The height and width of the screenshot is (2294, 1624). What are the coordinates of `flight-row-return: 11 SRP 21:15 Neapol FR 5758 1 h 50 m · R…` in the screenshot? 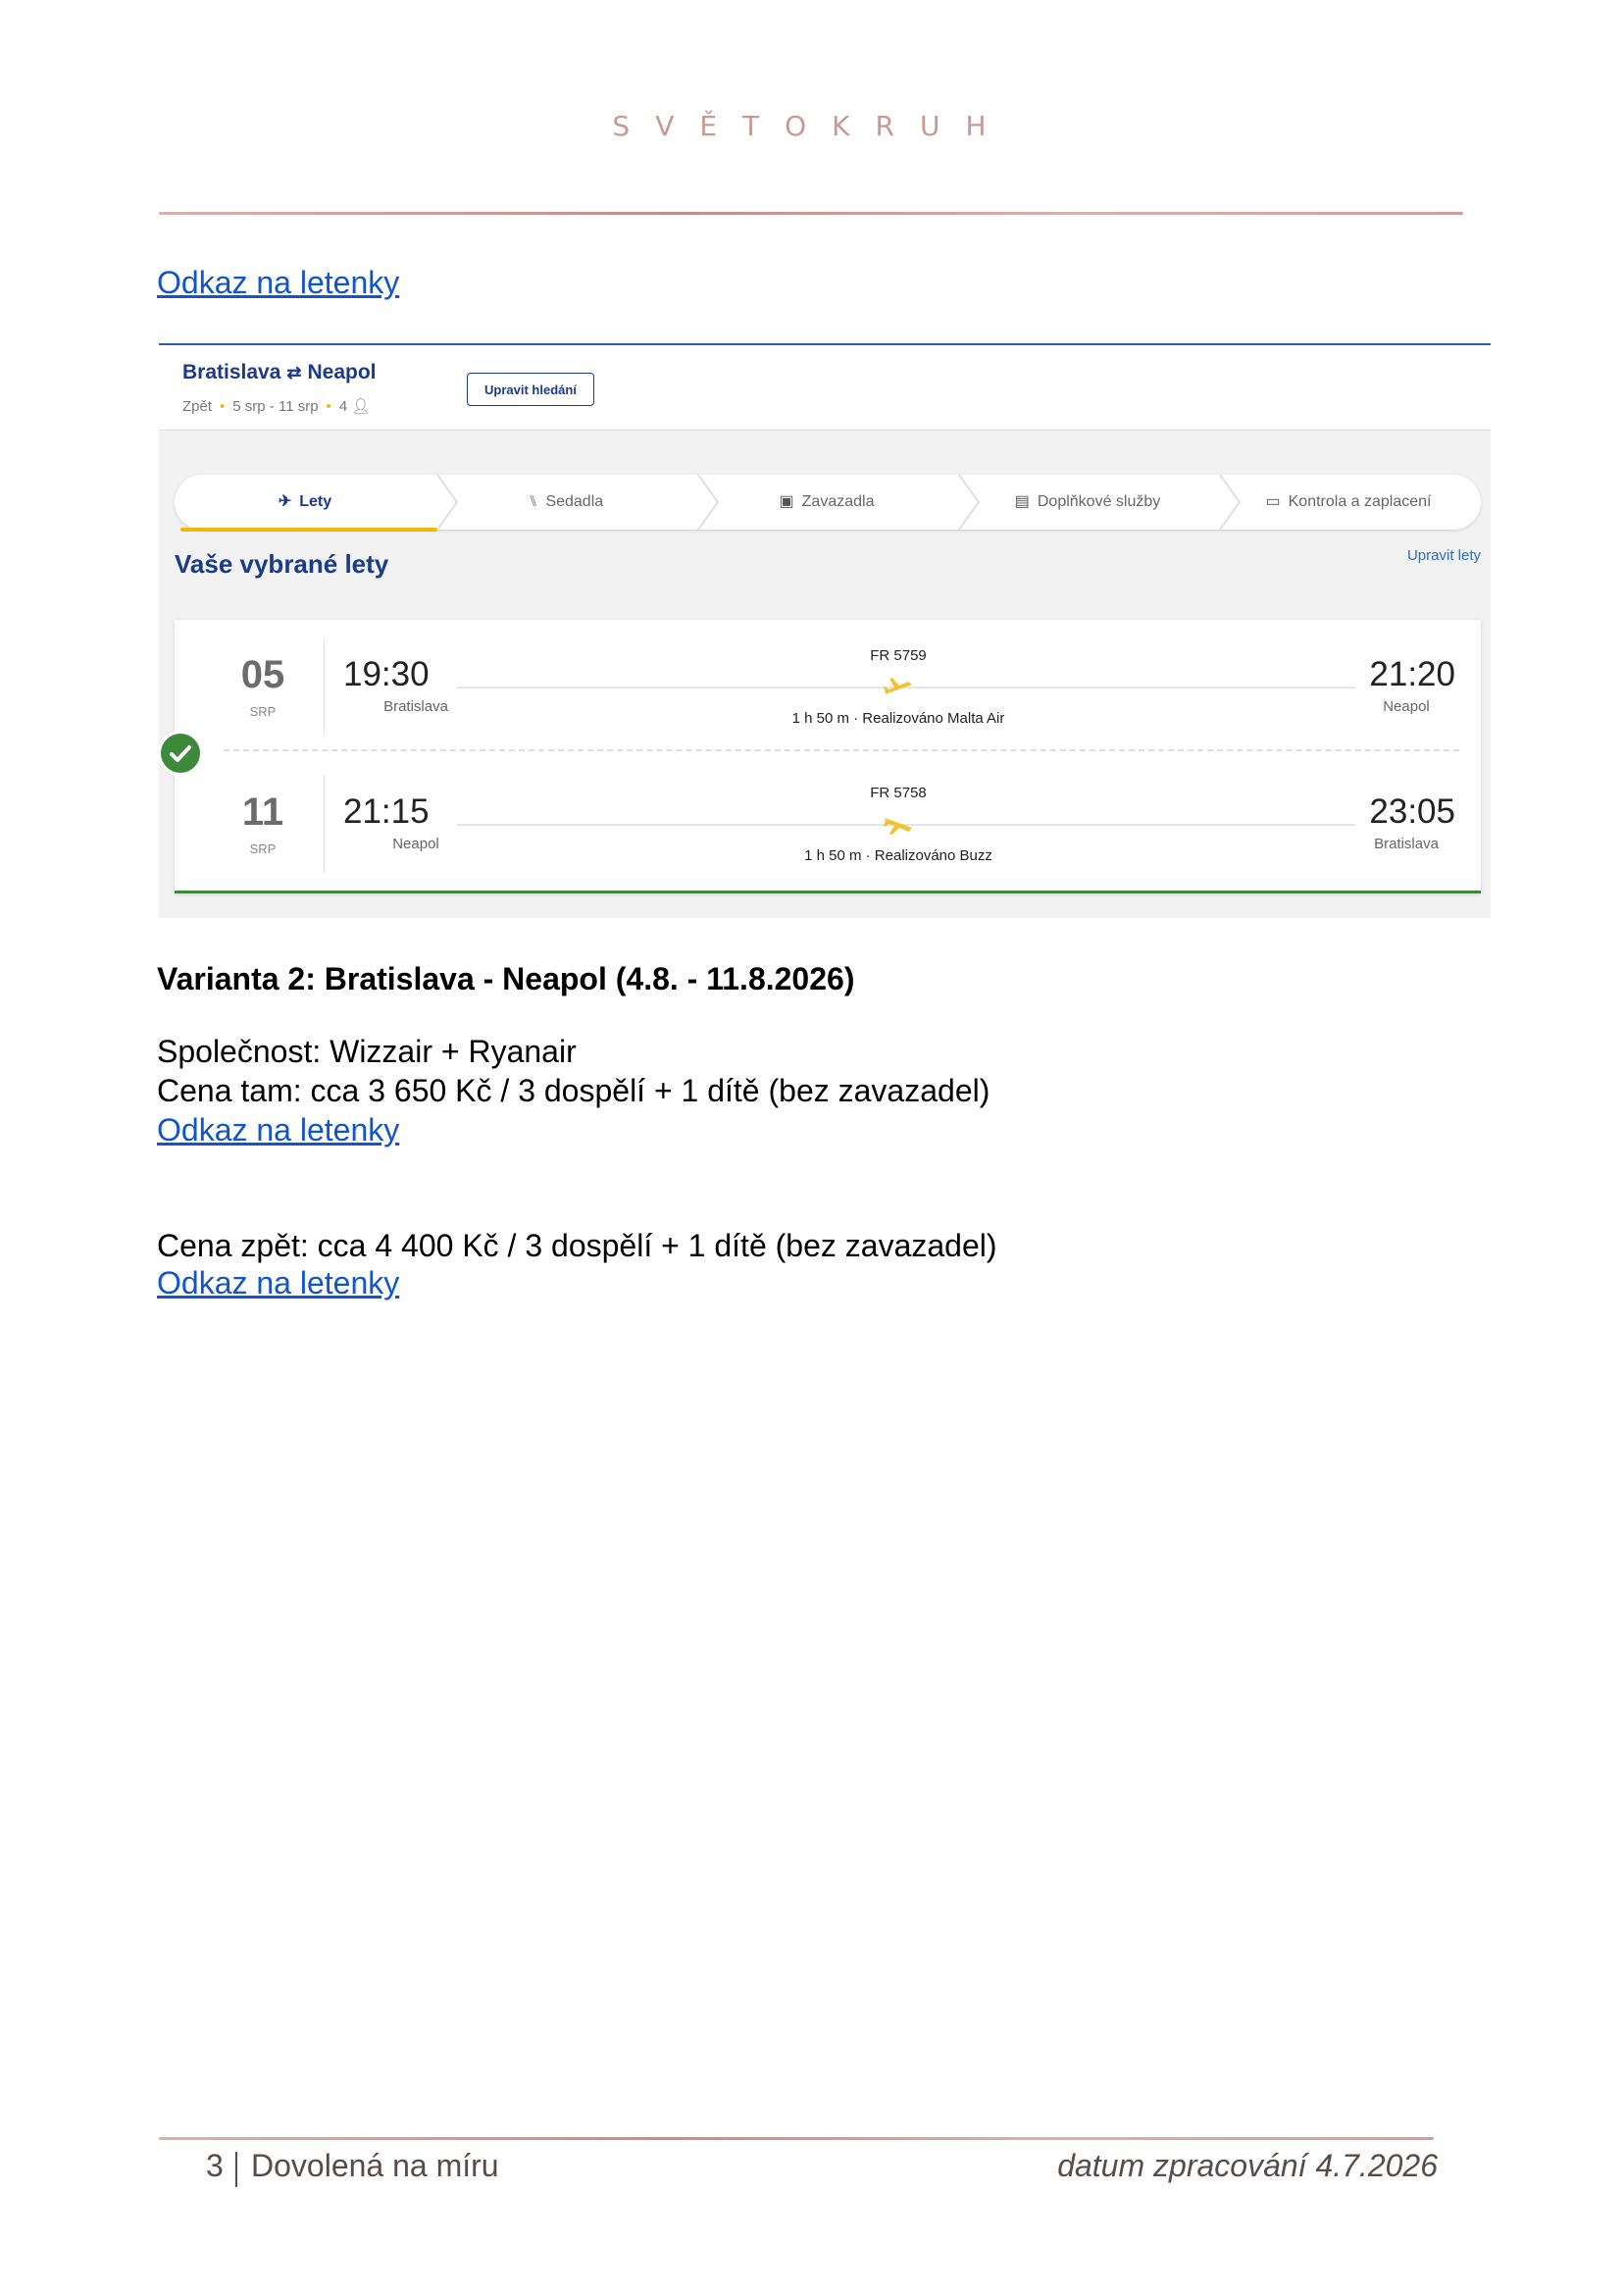 It's located at (828, 818).